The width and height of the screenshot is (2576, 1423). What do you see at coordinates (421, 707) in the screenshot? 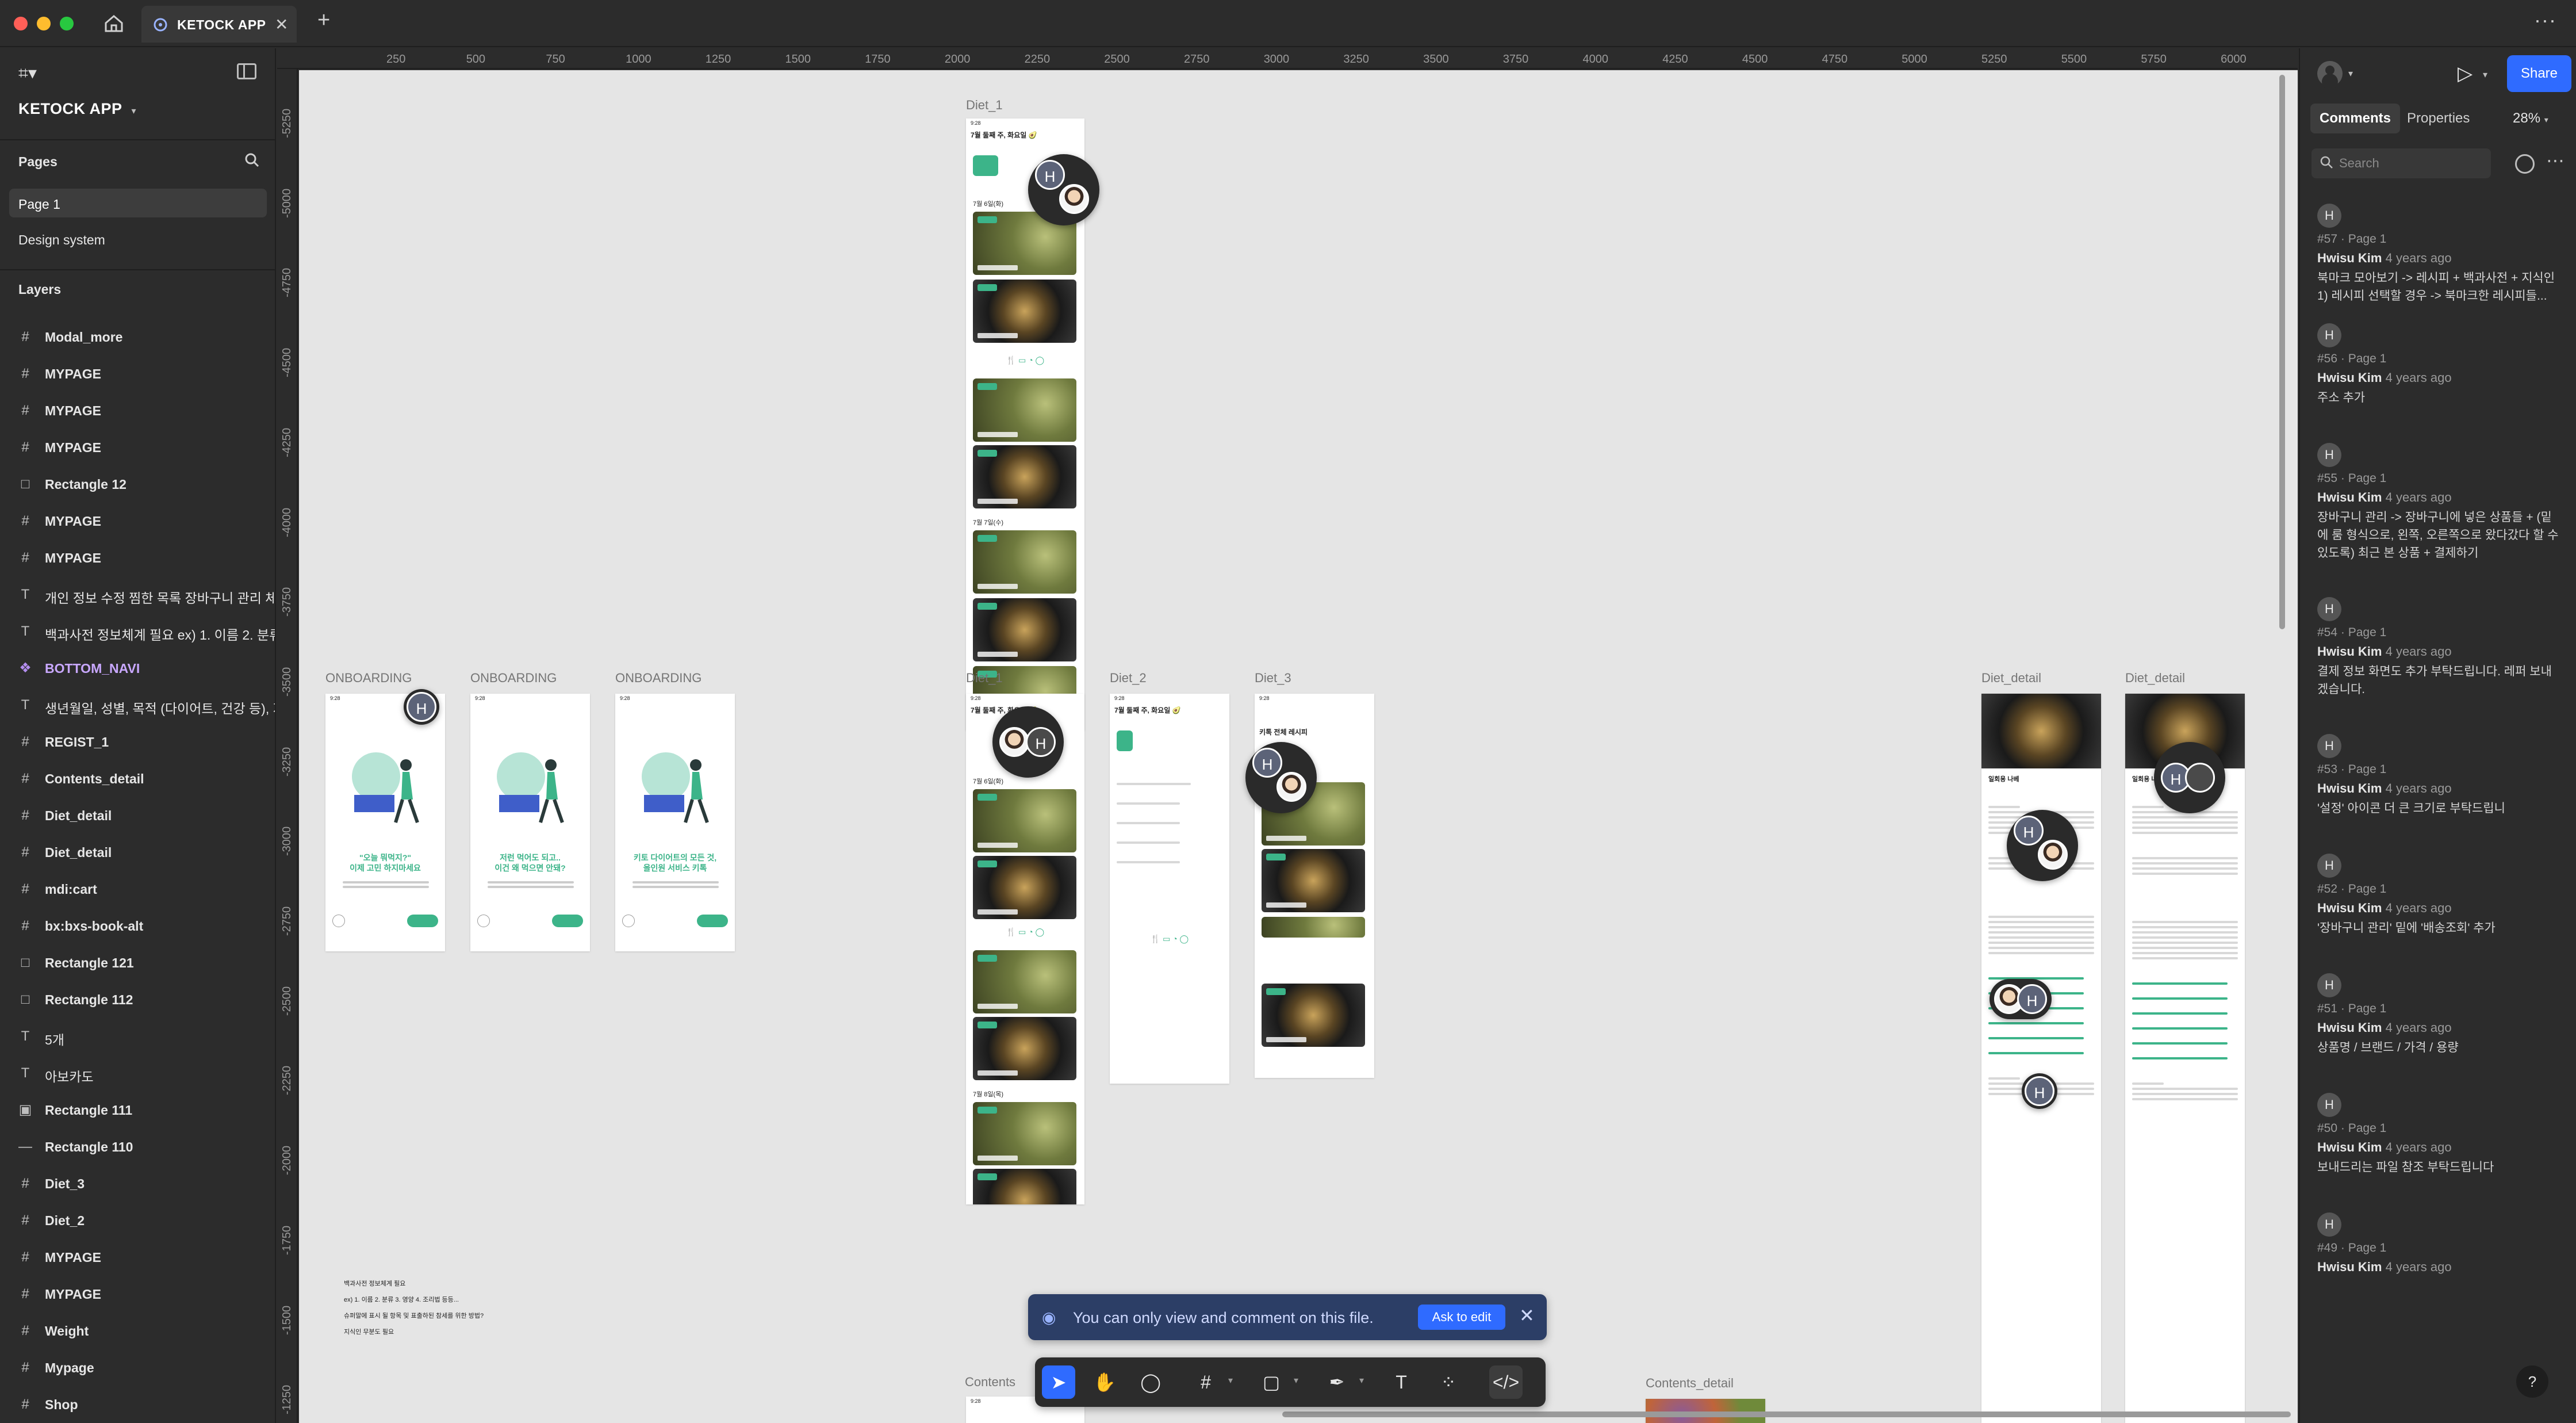
I see `comment-avatar: H` at bounding box center [421, 707].